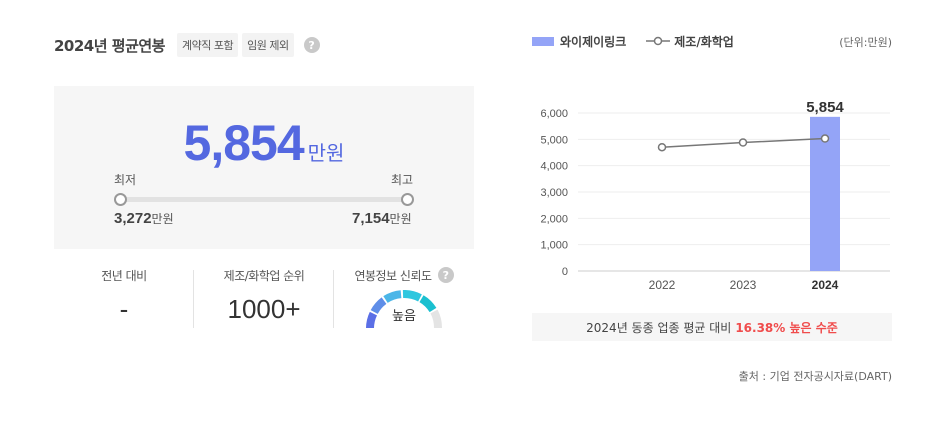 The height and width of the screenshot is (429, 951). I want to click on source-note: 출처 : 기업 전자공시자료(DART), so click(815, 376).